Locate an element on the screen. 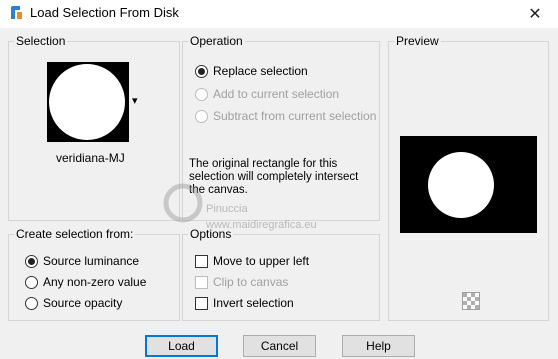  watermark-url: www.maidiregrafica.eu is located at coordinates (261, 225).